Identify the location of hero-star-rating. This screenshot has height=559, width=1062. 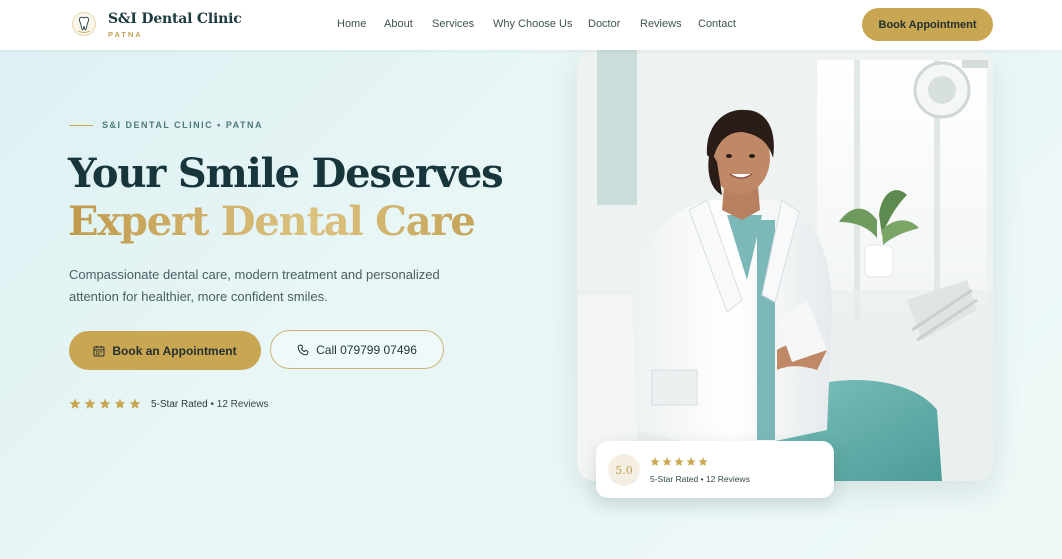
(105, 404).